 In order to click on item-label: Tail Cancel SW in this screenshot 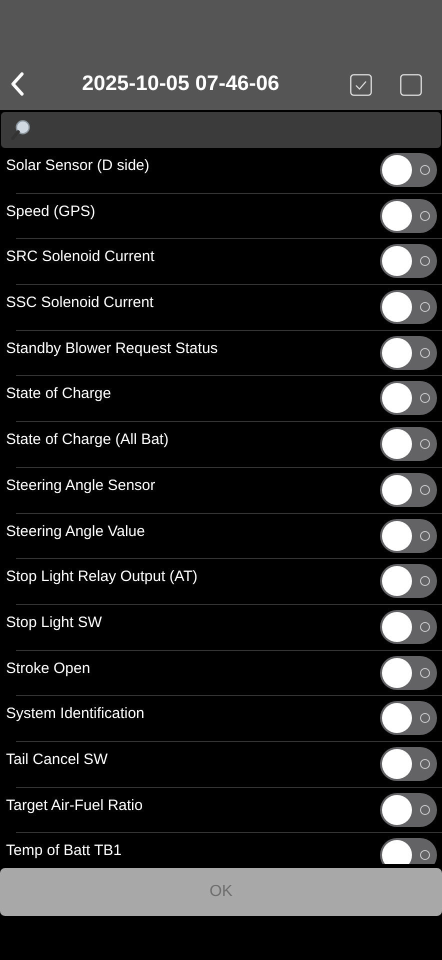, I will do `click(57, 759)`.